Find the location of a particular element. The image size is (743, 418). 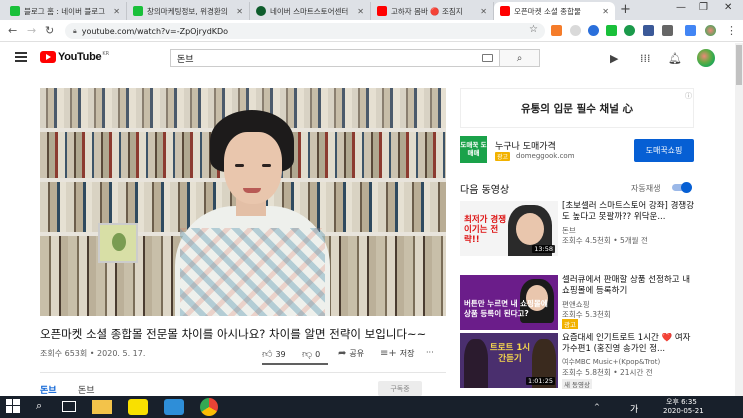

extension-icon-blue is located at coordinates (593, 30).